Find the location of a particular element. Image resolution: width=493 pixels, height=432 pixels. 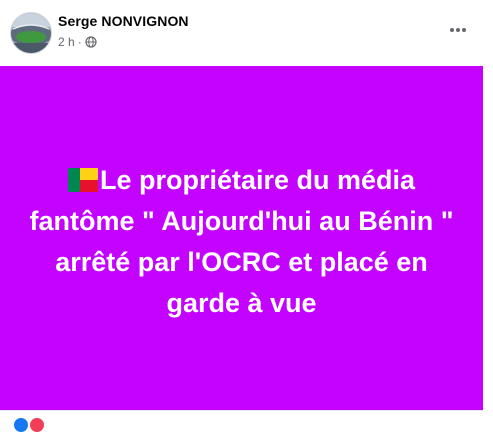

post-meta: 2 h · is located at coordinates (77, 42).